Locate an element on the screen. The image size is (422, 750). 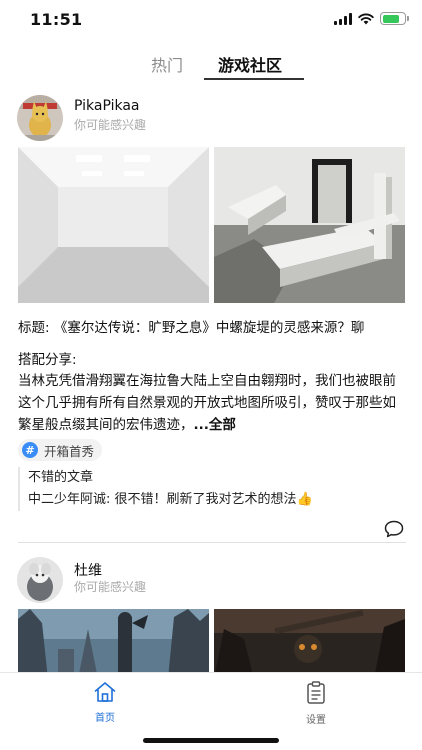
author-name: PikaPikaa is located at coordinates (107, 106).